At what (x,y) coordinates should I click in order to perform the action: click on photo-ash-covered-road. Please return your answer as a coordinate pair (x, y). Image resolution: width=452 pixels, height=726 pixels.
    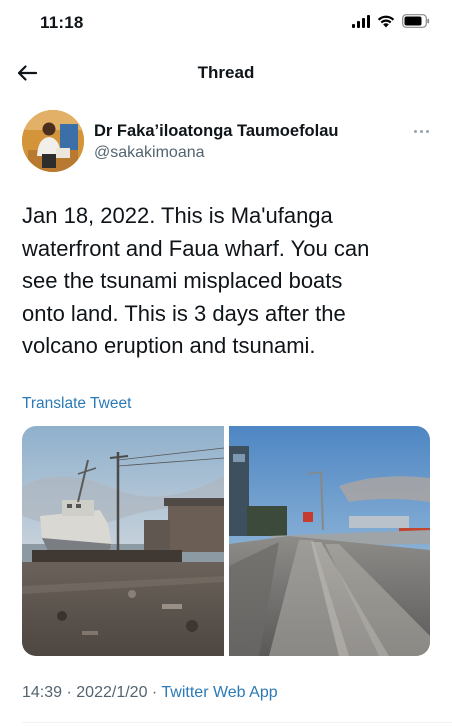
    Looking at the image, I should click on (329, 541).